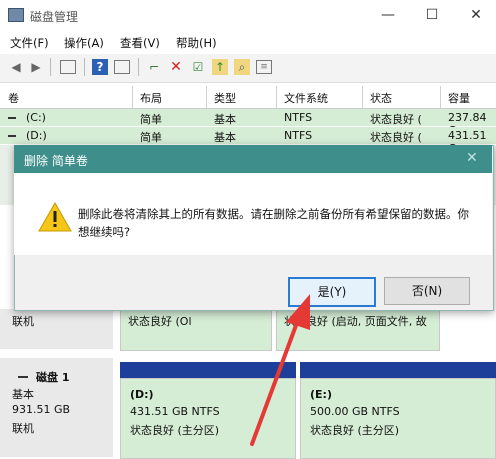 The width and height of the screenshot is (496, 459). Describe the element at coordinates (280, 370) in the screenshot. I see `red-arrow-annotation` at that location.